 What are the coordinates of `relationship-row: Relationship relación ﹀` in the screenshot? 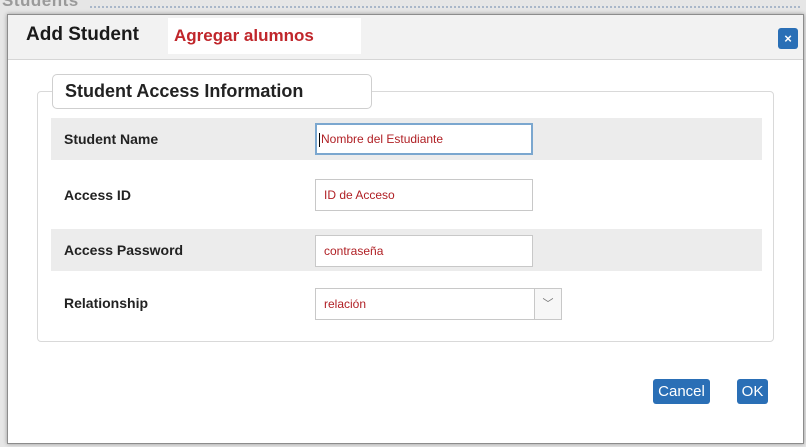 It's located at (406, 303).